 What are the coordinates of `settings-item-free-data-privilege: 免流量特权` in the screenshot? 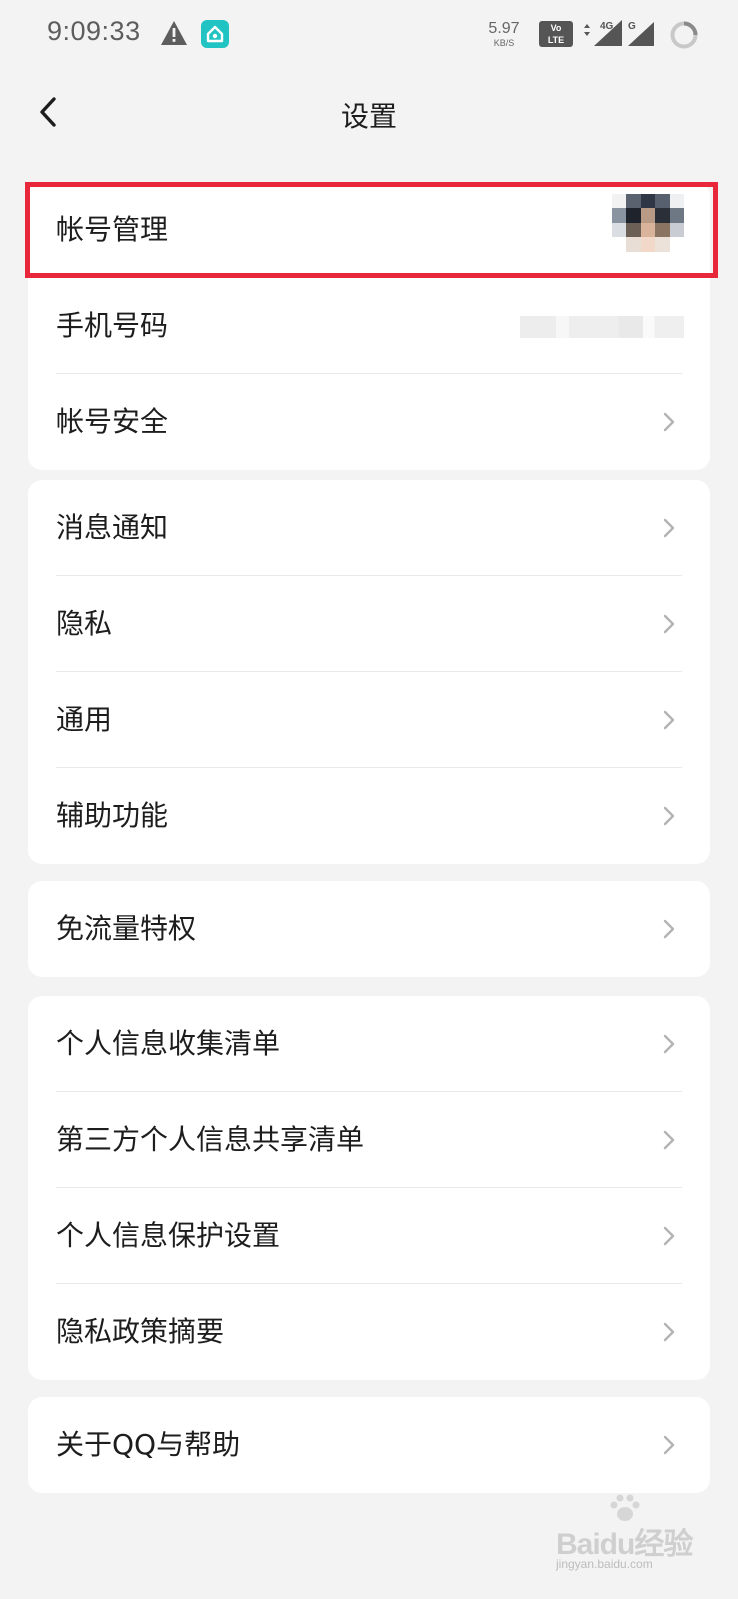 It's located at (369, 929).